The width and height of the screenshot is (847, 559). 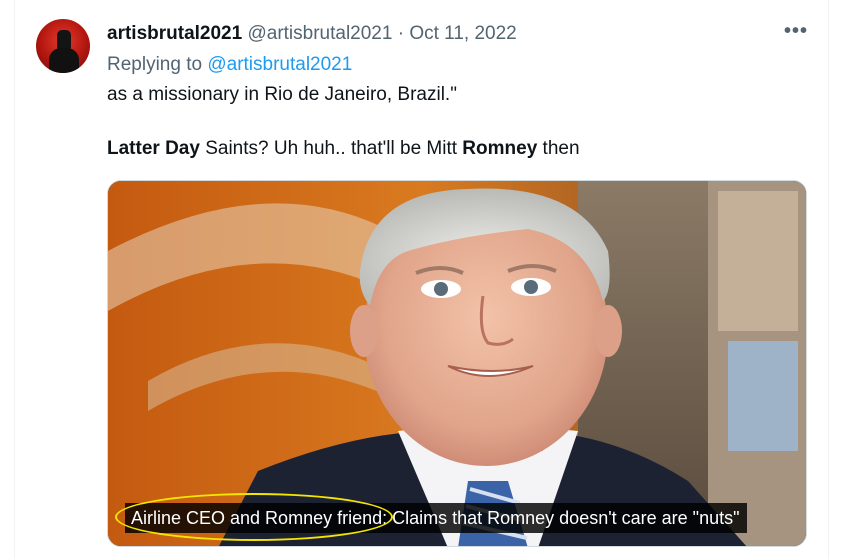 I want to click on avatar-figure-body, so click(x=64, y=60).